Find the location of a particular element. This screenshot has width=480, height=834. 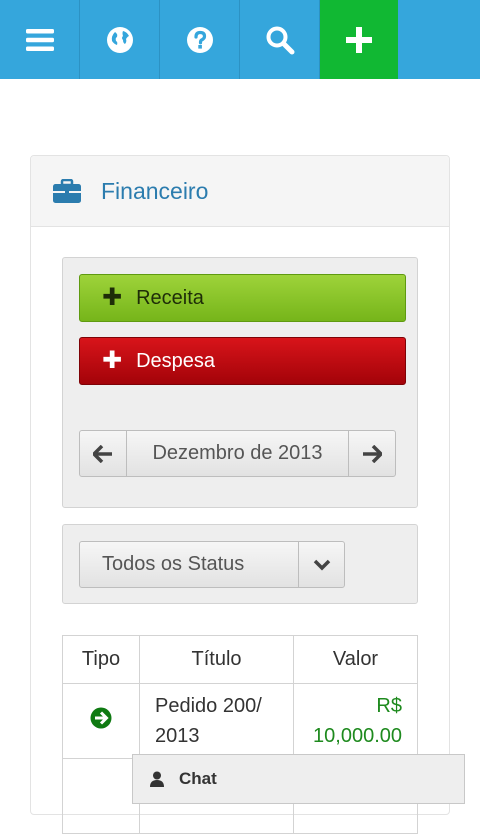

chat-tab: Chat is located at coordinates (298, 779).